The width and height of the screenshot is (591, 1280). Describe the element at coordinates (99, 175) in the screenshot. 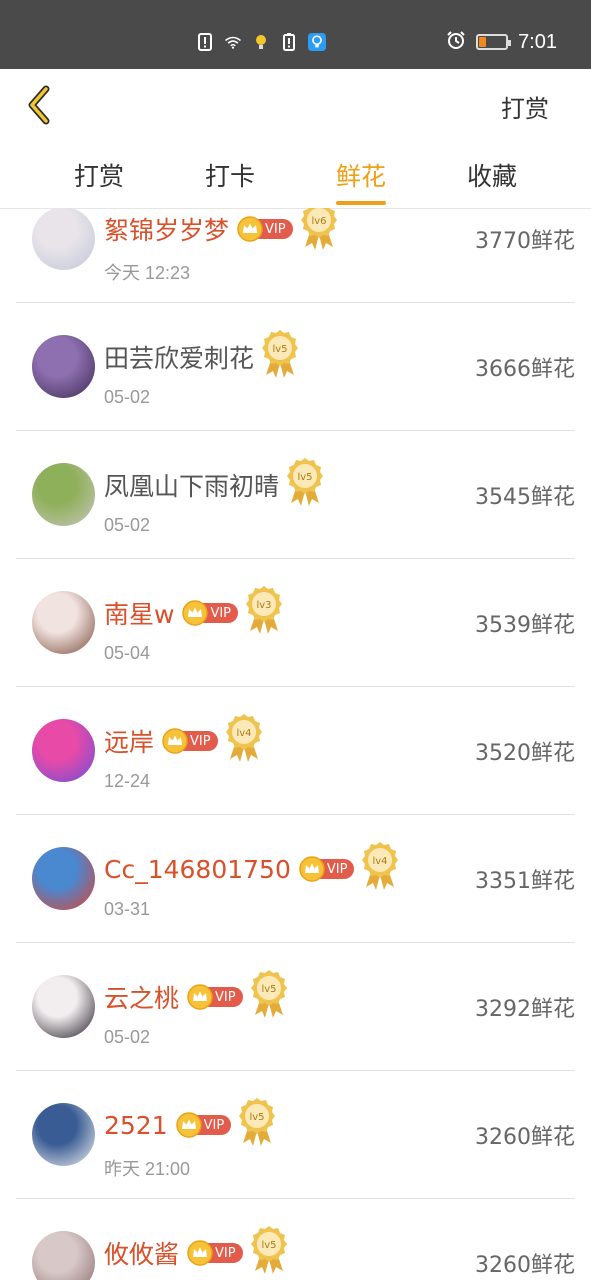

I see `tab-reward: 打赏` at that location.